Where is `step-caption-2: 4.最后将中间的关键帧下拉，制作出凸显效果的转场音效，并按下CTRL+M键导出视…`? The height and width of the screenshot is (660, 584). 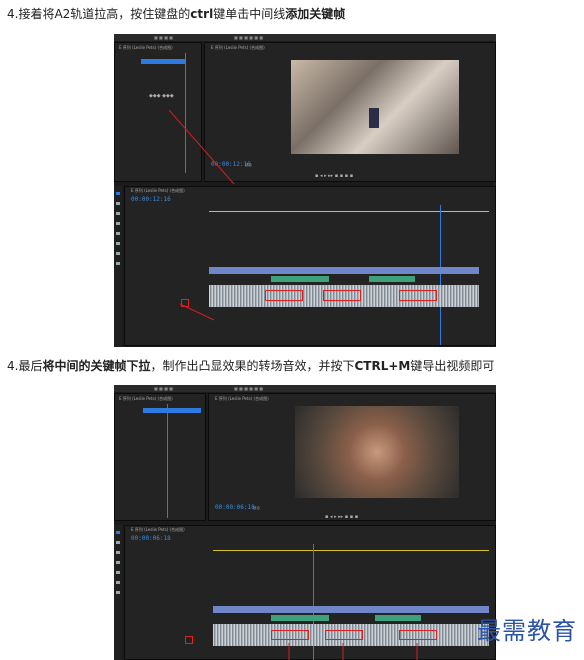 step-caption-2: 4.最后将中间的关键帧下拉，制作出凸显效果的转场音效，并按下CTRL+M键导出视… is located at coordinates (250, 366).